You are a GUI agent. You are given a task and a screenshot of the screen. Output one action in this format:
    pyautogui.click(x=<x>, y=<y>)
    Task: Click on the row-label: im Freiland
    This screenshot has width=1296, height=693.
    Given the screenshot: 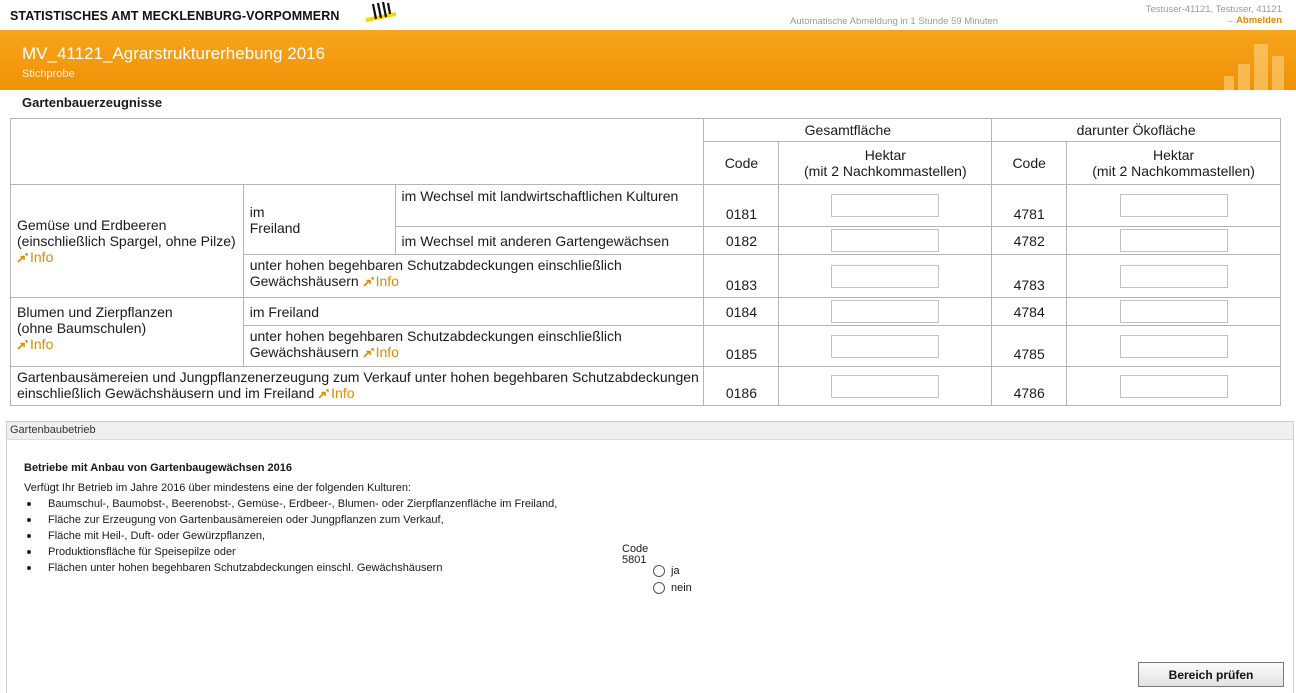 What is the action you would take?
    pyautogui.click(x=473, y=311)
    